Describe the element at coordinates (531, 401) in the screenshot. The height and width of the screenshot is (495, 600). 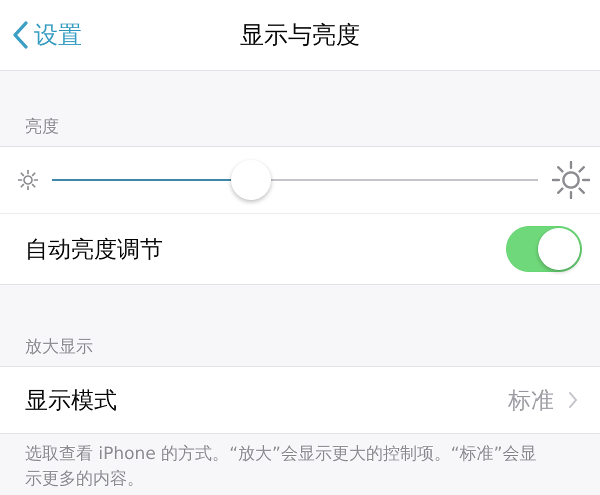
I see `setting-value: 标准` at that location.